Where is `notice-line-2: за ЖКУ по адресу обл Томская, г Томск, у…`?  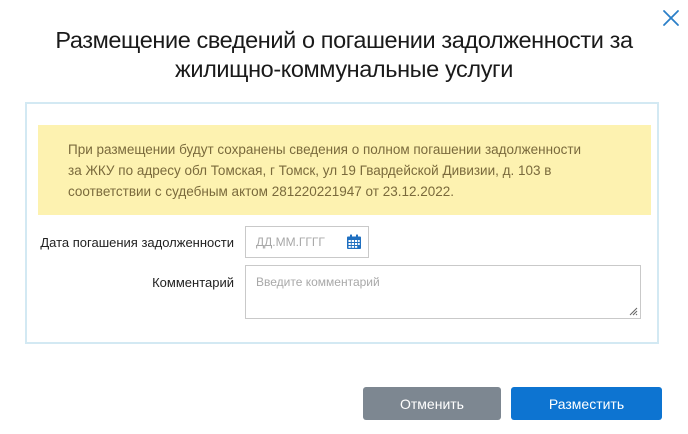
notice-line-2: за ЖКУ по адресу обл Томская, г Томск, у… is located at coordinates (310, 170).